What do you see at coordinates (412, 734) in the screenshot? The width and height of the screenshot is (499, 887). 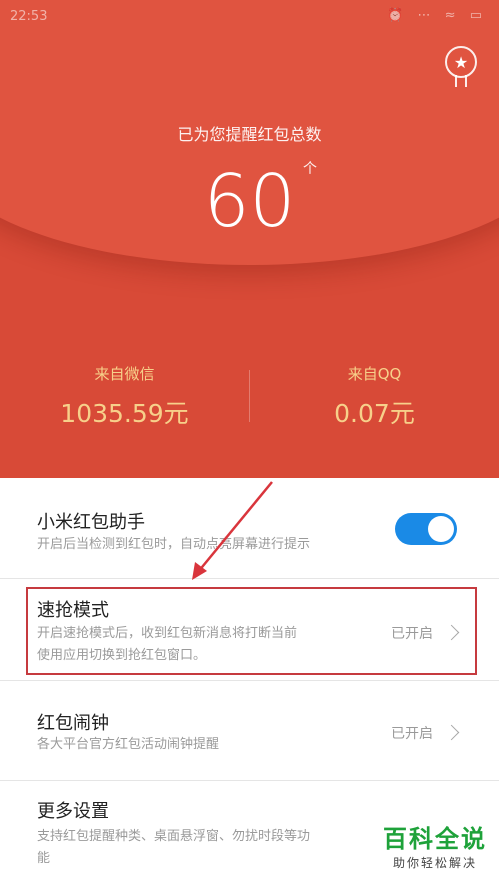 I see `setting-alarm-status: 已开启` at bounding box center [412, 734].